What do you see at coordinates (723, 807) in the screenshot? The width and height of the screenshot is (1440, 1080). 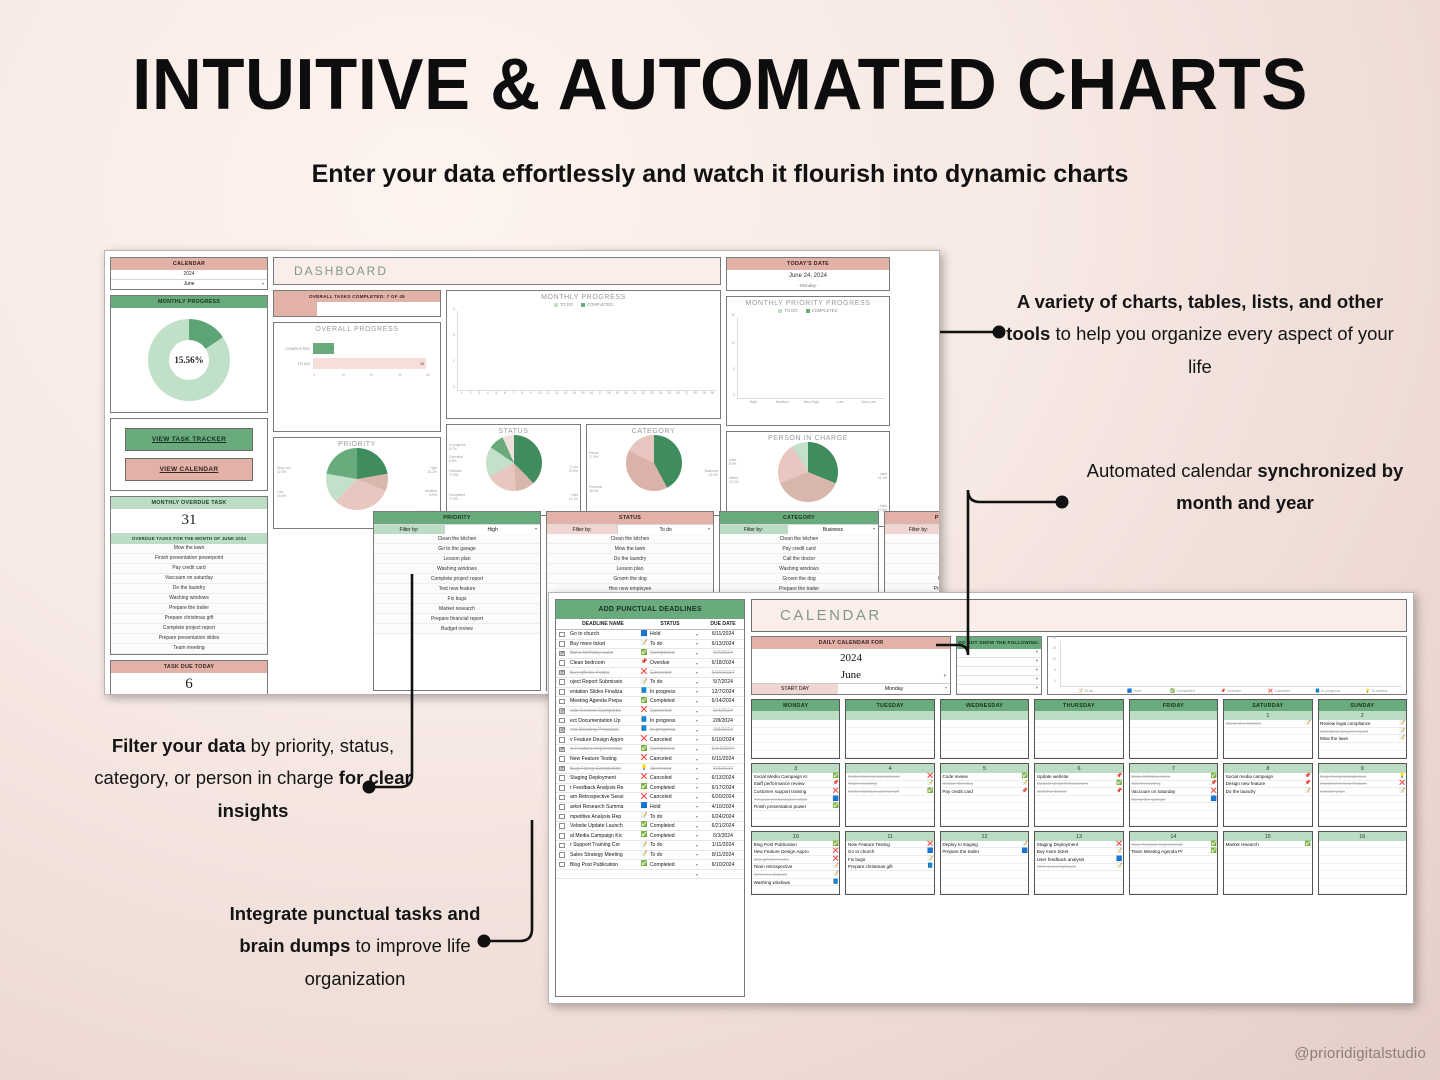 I see `deadline-due-date: 4/10/2024` at bounding box center [723, 807].